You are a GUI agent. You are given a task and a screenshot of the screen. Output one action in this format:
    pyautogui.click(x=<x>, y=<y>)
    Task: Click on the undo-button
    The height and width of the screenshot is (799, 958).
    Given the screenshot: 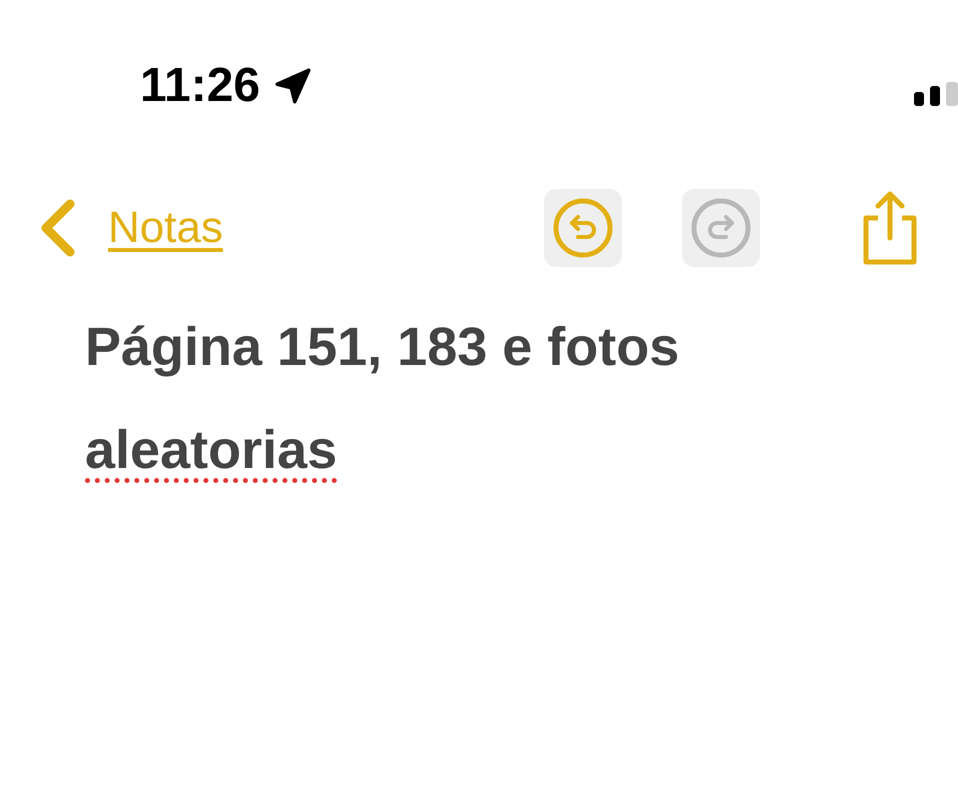 What is the action you would take?
    pyautogui.click(x=583, y=228)
    